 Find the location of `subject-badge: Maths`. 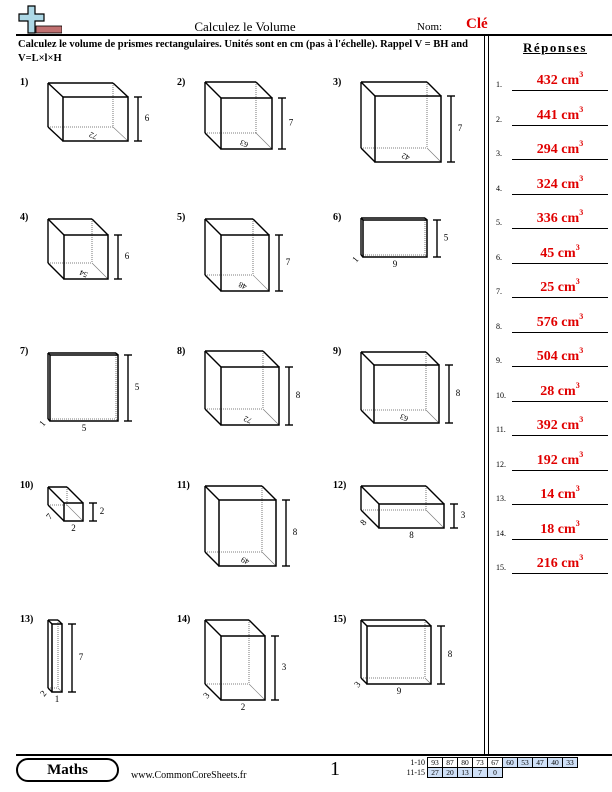

subject-badge: Maths is located at coordinates (67, 770).